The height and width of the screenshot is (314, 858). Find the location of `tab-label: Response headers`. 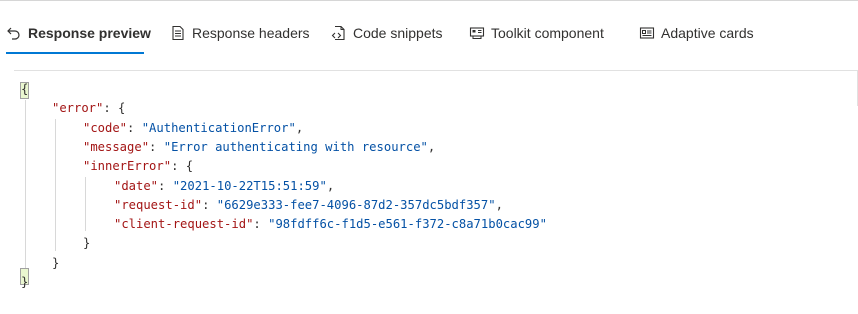

tab-label: Response headers is located at coordinates (251, 33).